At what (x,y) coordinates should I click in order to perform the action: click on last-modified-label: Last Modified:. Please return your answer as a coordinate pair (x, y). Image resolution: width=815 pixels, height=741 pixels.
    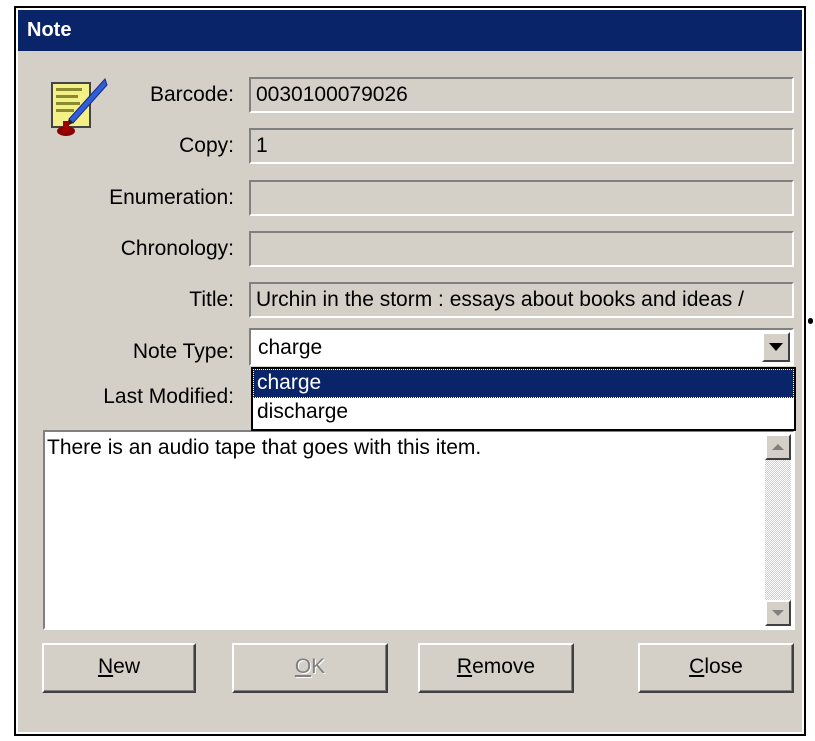
    Looking at the image, I should click on (168, 396).